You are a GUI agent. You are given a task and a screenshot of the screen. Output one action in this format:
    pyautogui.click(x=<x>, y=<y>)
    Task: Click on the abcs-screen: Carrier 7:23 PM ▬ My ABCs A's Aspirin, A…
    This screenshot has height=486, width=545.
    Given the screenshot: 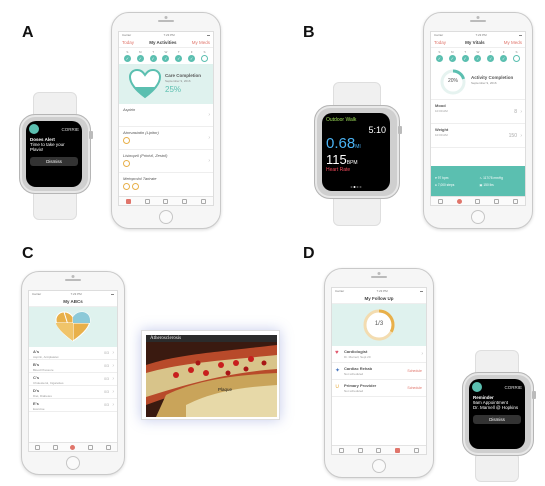 What is the action you would take?
    pyautogui.click(x=73, y=371)
    